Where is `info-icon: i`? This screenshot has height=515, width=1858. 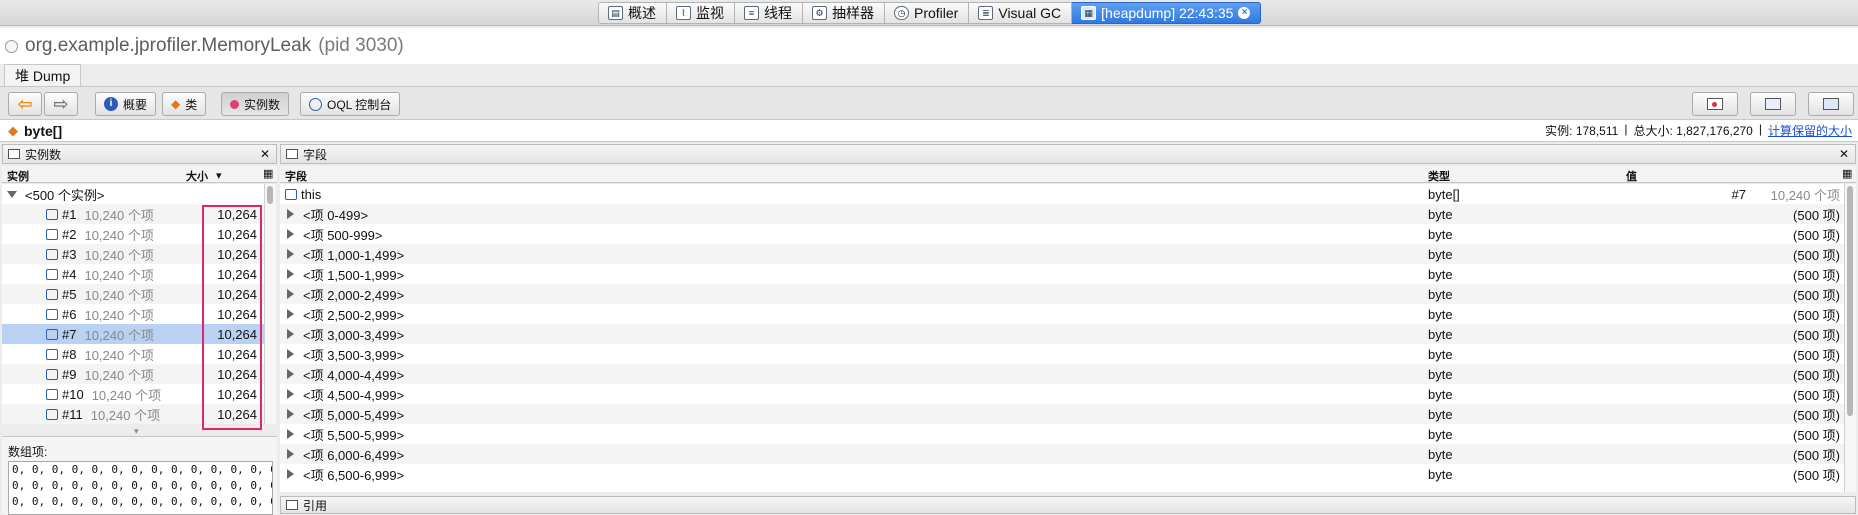 info-icon: i is located at coordinates (111, 104).